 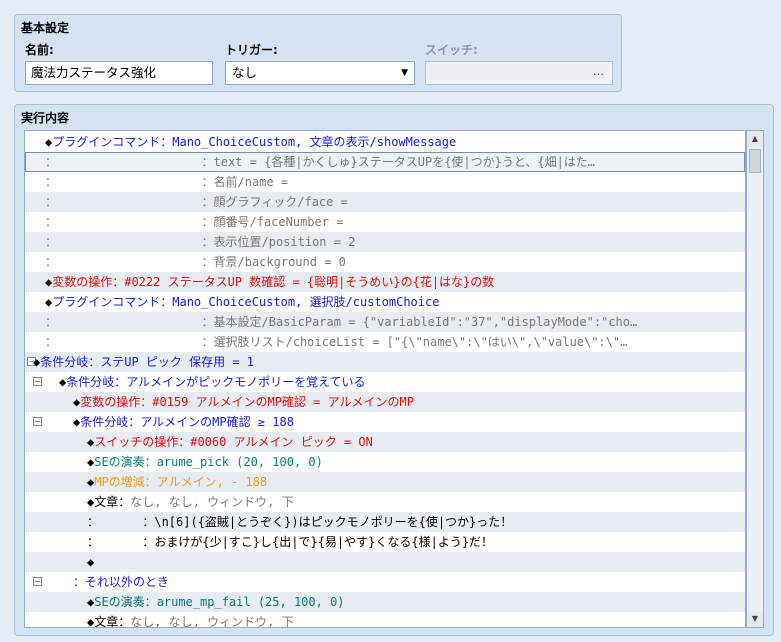 I want to click on command-text-part: arume_pick (20, 100, 0), so click(x=239, y=462).